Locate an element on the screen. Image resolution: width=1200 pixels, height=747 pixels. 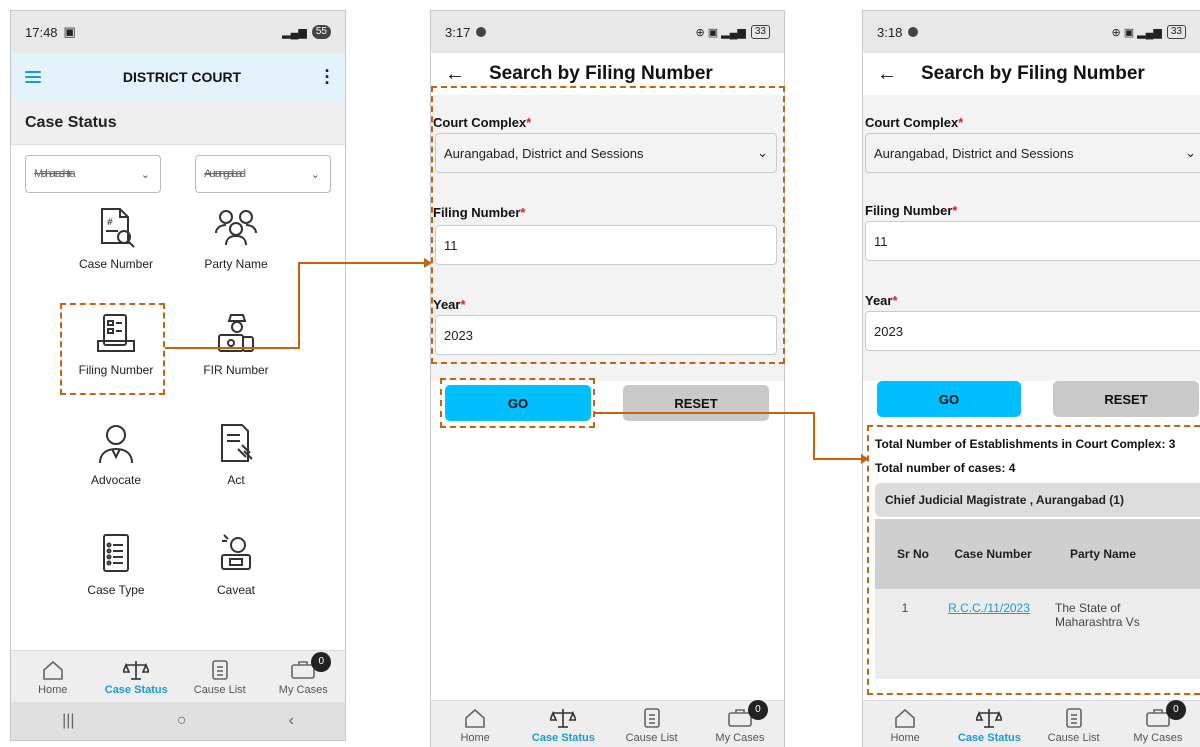
tile-label: Caveat is located at coordinates (236, 590).